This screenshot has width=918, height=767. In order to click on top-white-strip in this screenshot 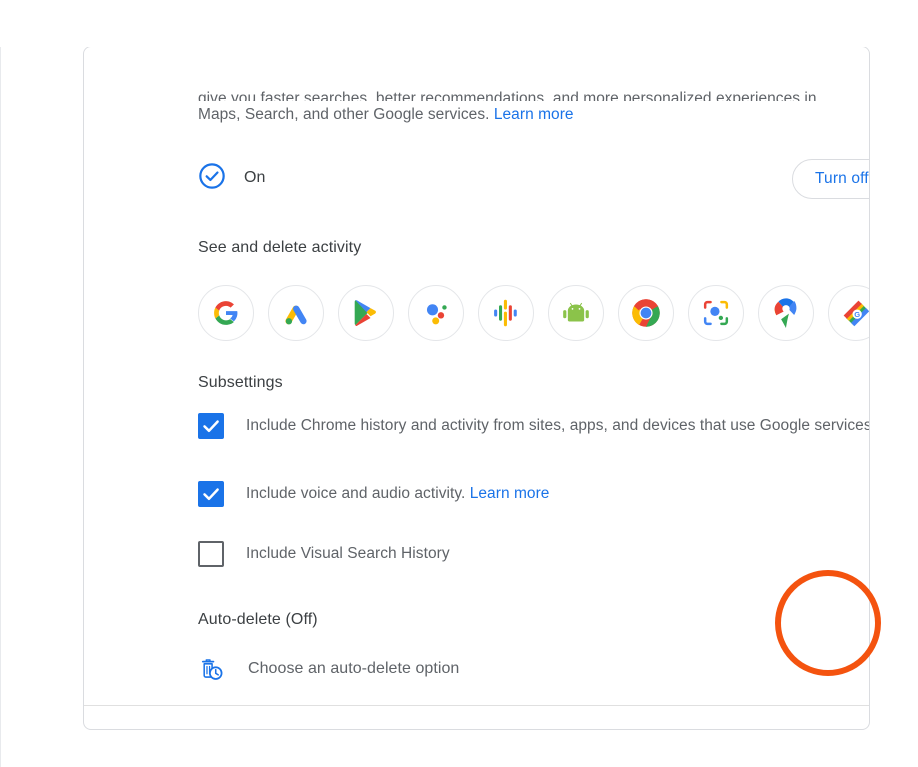, I will do `click(459, 23)`.